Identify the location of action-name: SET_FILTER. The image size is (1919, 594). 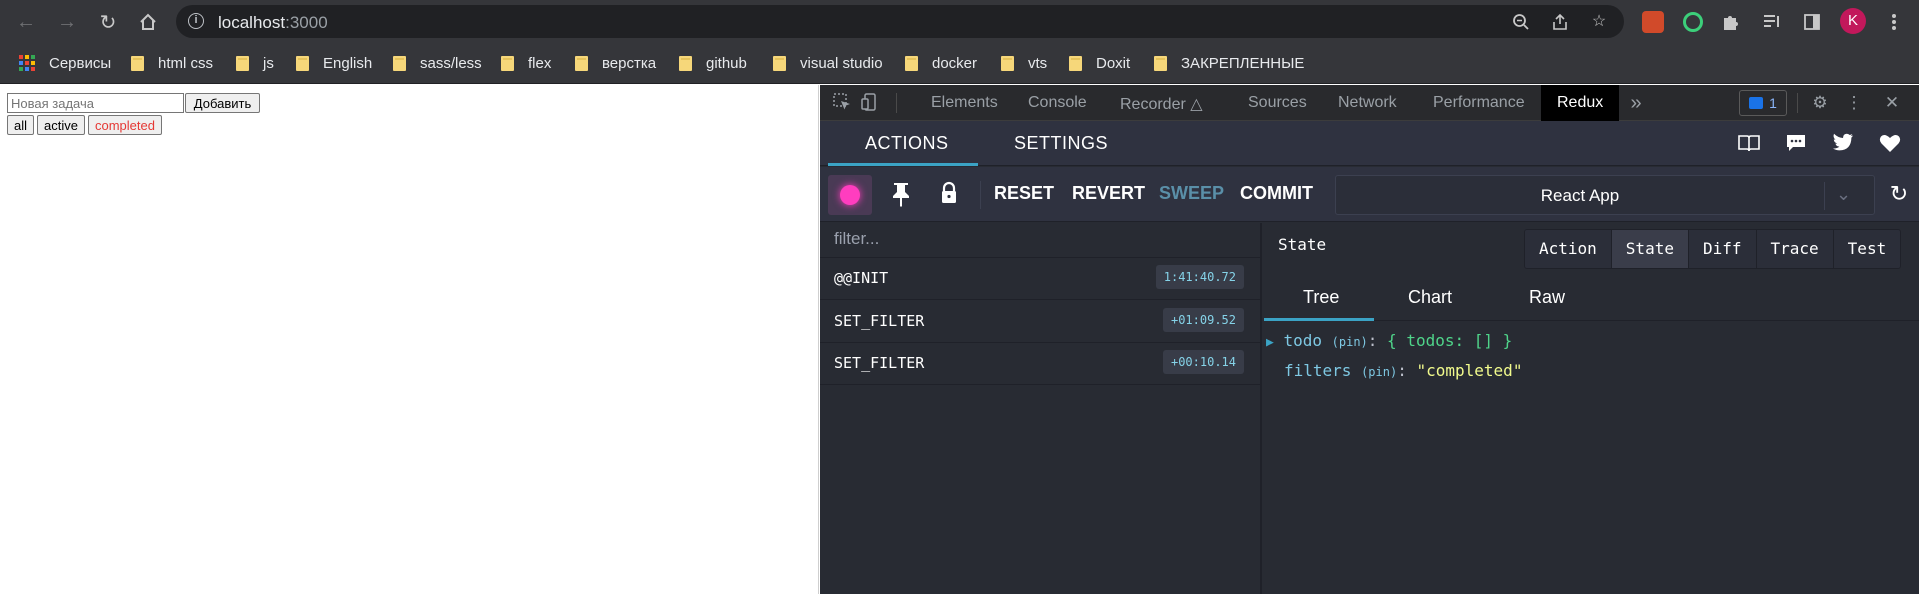
(879, 363).